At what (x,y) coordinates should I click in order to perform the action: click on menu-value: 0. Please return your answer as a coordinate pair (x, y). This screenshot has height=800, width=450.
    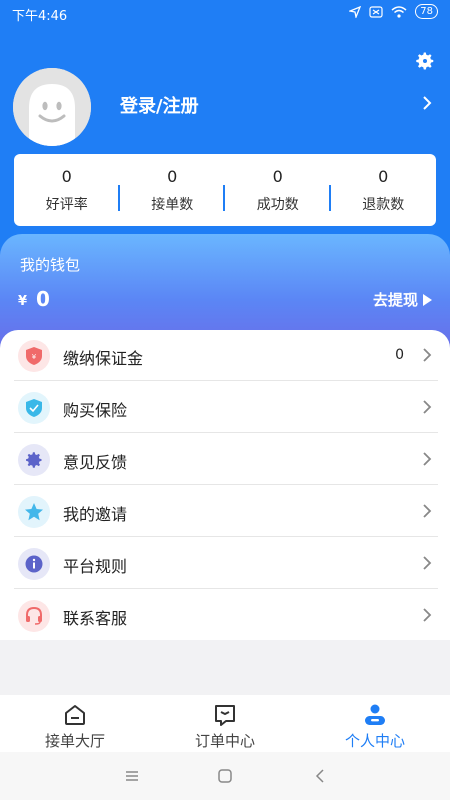
    Looking at the image, I should click on (399, 355).